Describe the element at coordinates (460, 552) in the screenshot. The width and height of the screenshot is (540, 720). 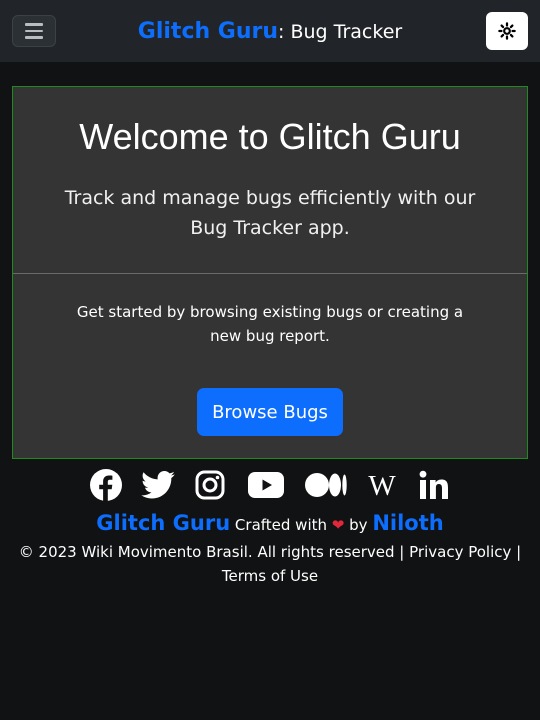
I see `privacy-policy-link: Privacy Policy` at that location.